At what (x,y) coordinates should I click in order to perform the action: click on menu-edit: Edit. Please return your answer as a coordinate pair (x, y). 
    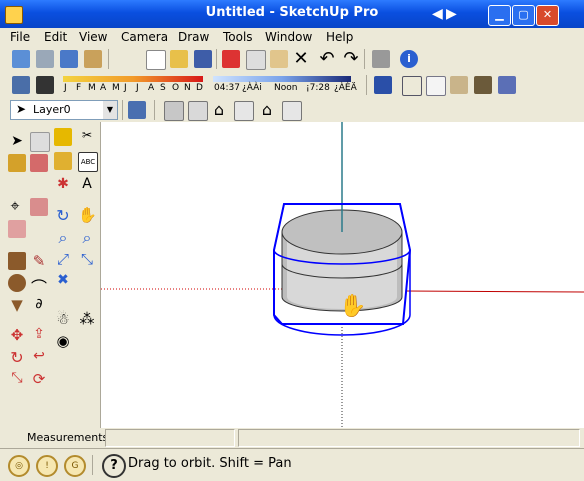
    Looking at the image, I should click on (55, 37).